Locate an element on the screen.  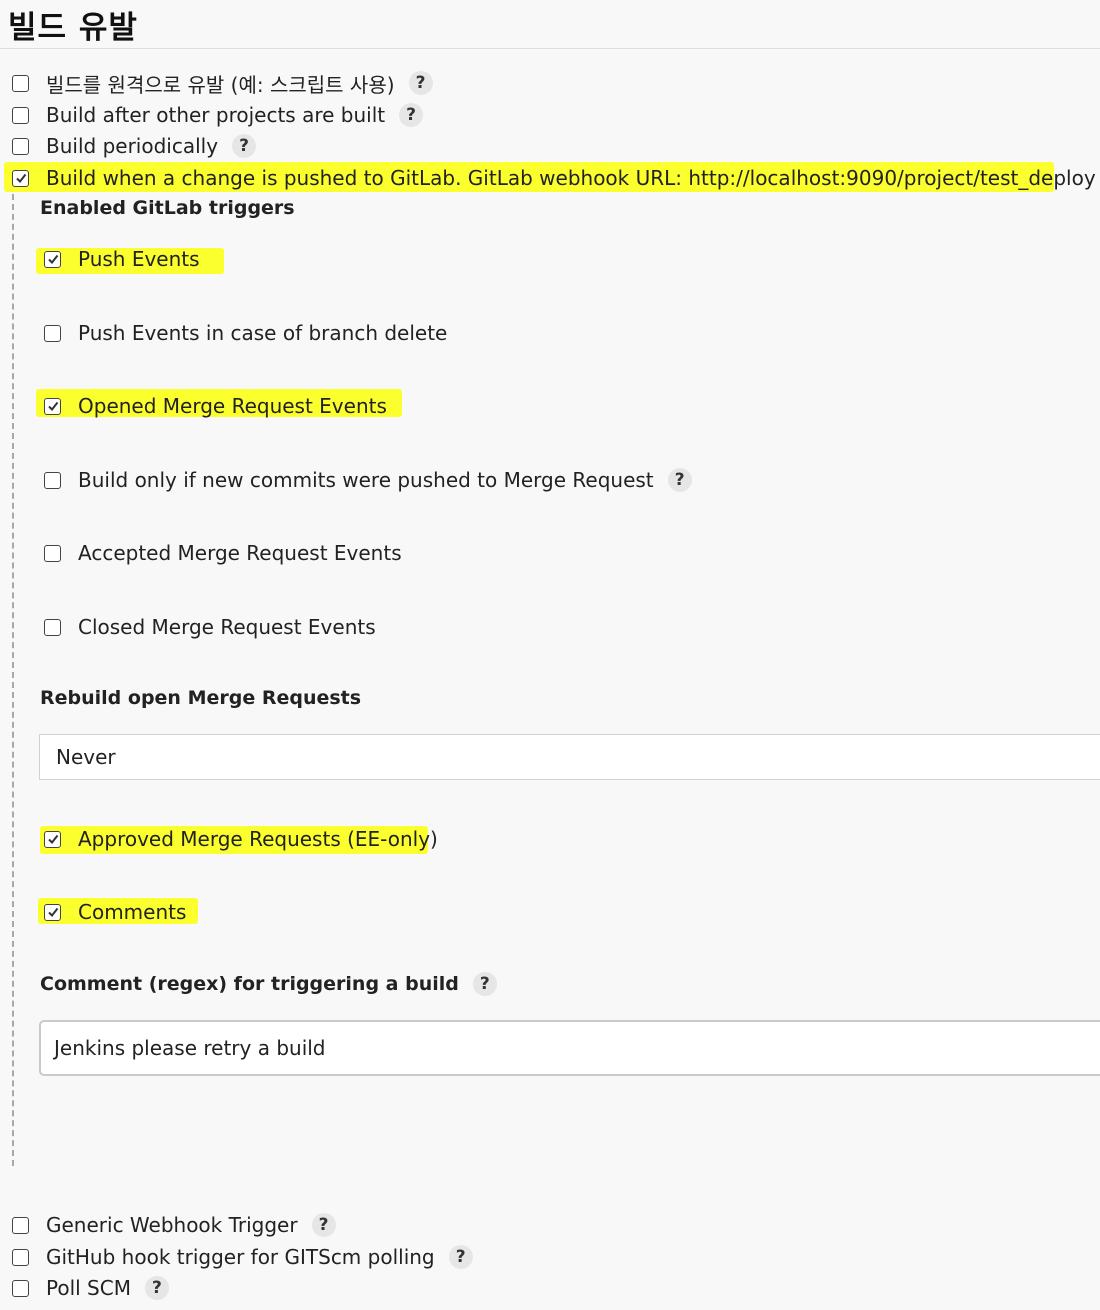
trigger-label: 빌드를 원격으로 유발 (예: 스크립트 사용) is located at coordinates (220, 84).